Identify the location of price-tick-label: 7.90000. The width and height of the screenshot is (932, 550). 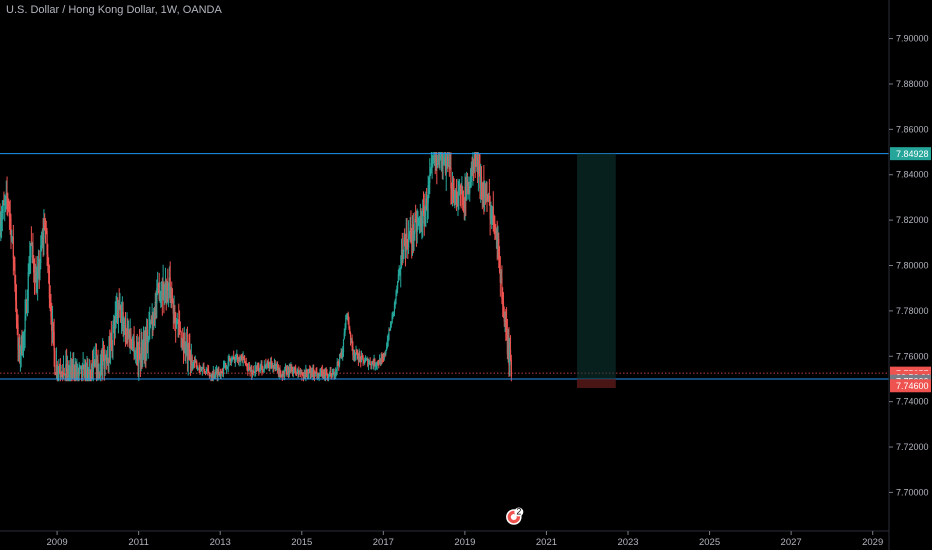
(912, 39).